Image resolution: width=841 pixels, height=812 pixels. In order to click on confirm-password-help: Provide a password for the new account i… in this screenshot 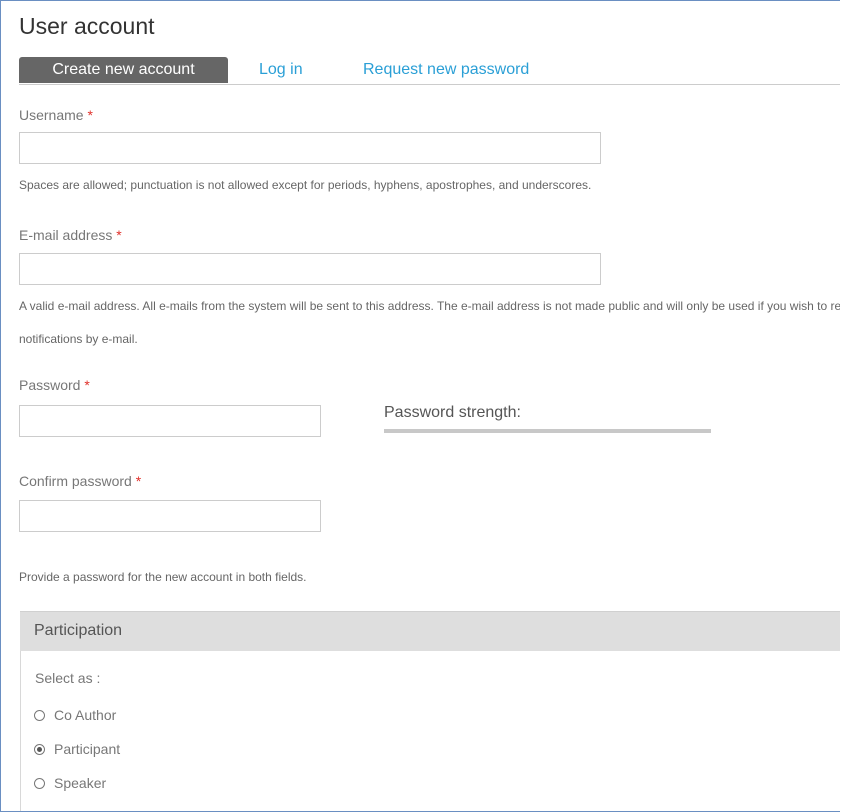, I will do `click(163, 577)`.